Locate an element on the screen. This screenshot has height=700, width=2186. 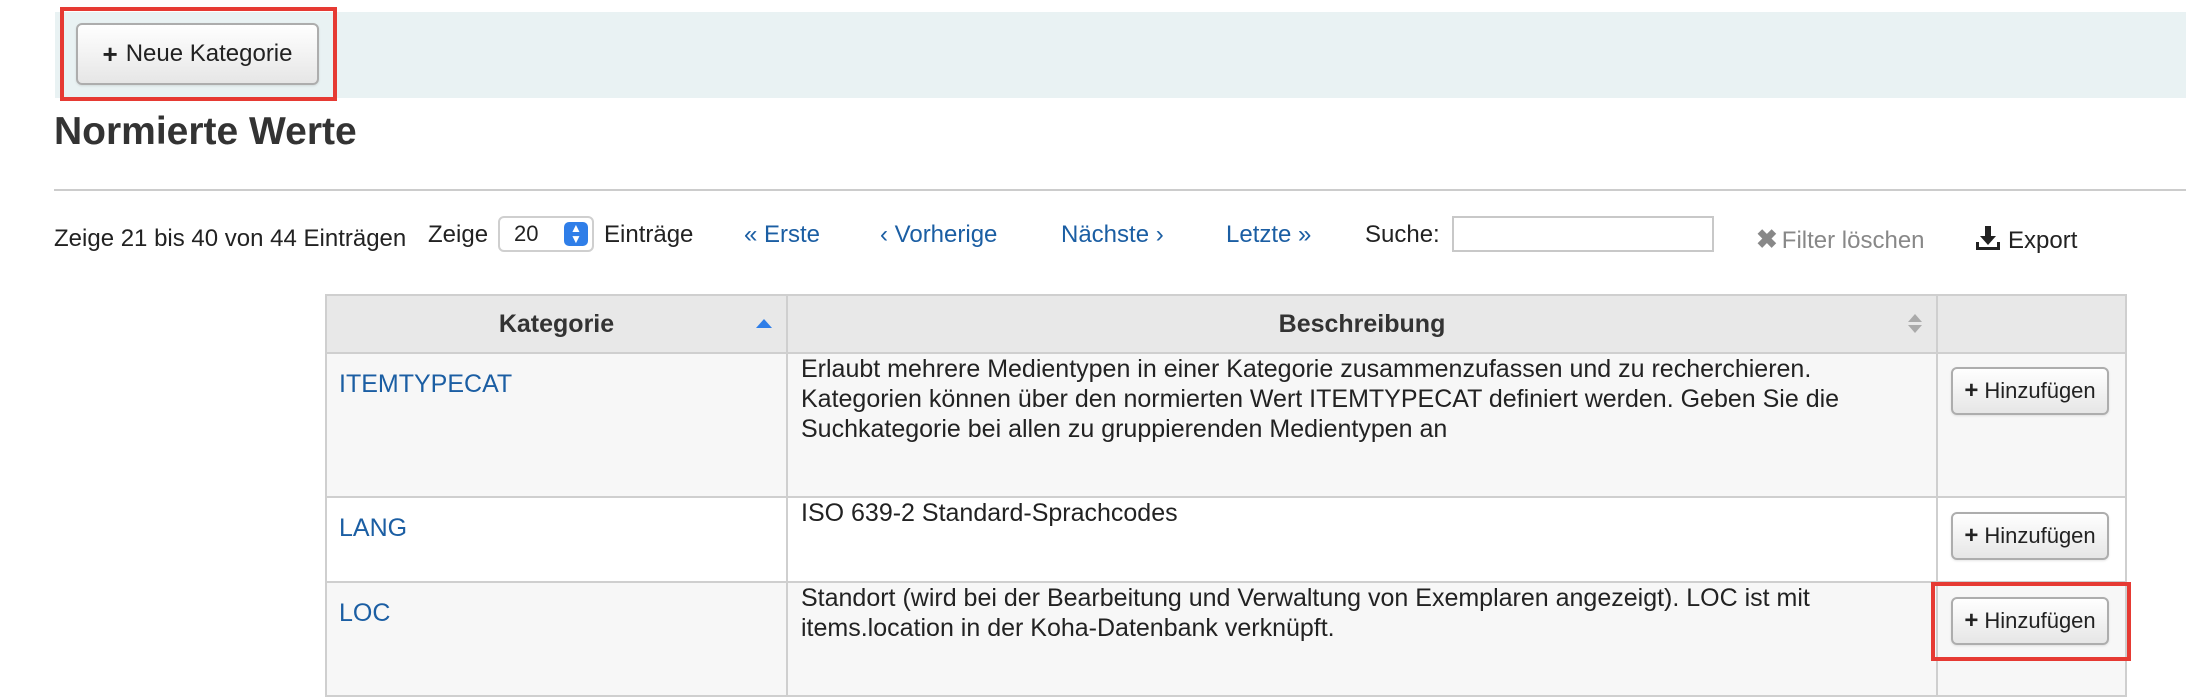
export-label: Export is located at coordinates (2043, 240).